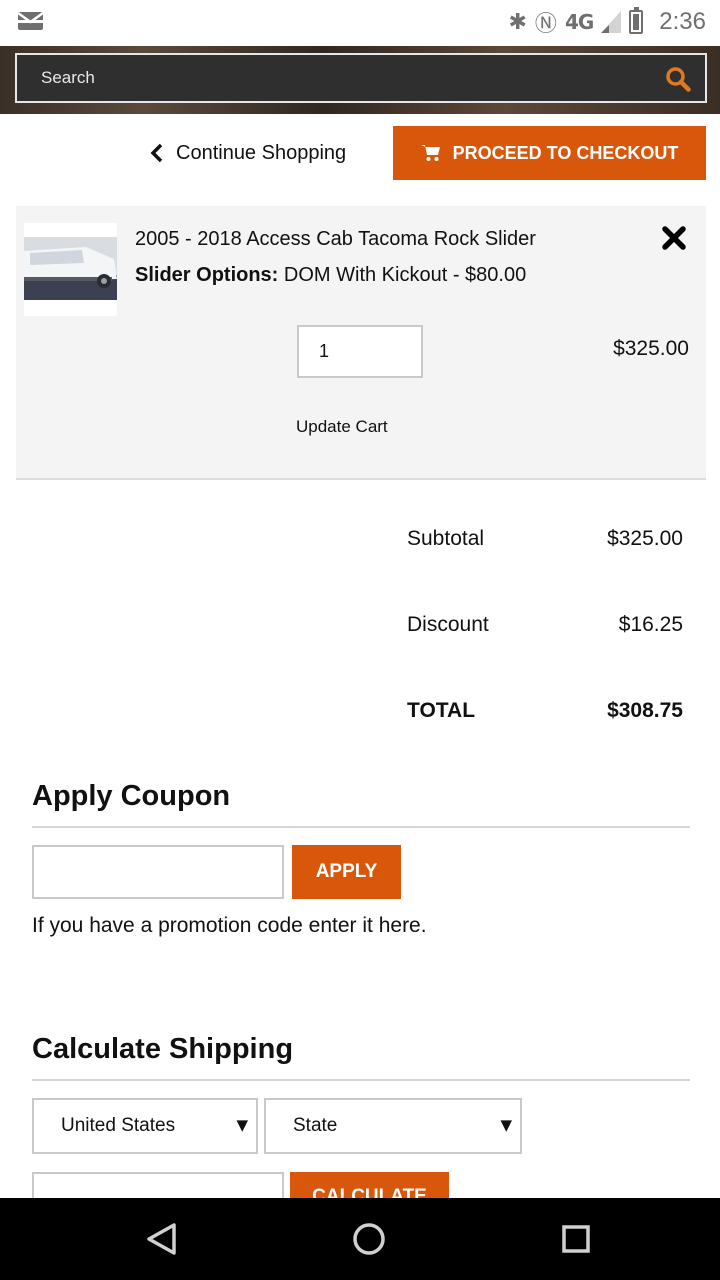  Describe the element at coordinates (636, 20) in the screenshot. I see `battery-icon` at that location.